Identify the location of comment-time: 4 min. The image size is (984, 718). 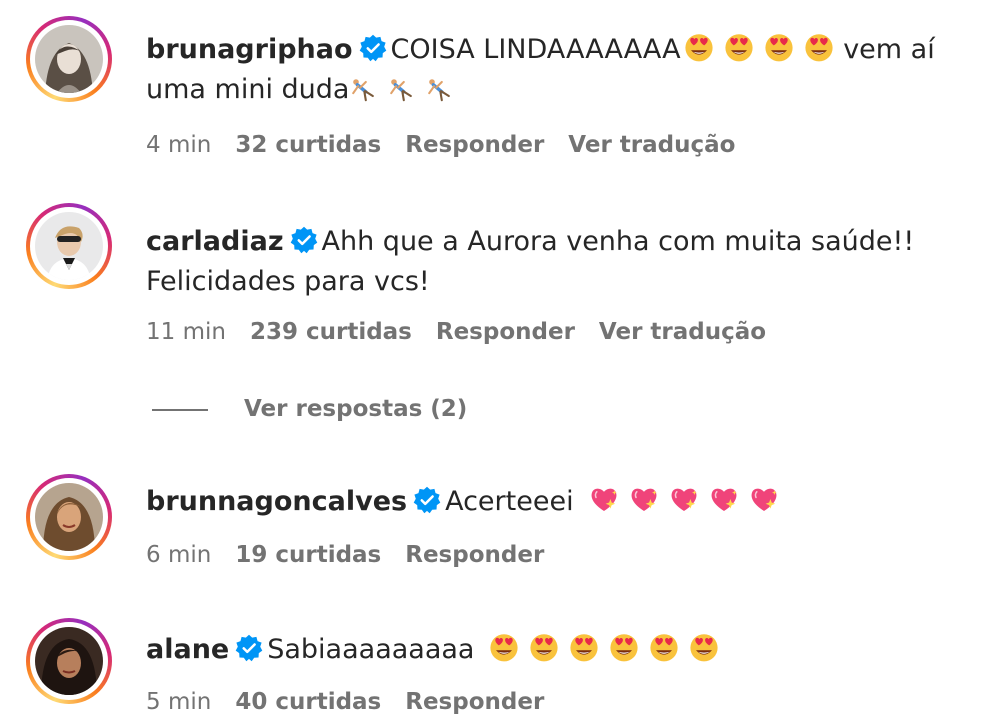
(179, 145).